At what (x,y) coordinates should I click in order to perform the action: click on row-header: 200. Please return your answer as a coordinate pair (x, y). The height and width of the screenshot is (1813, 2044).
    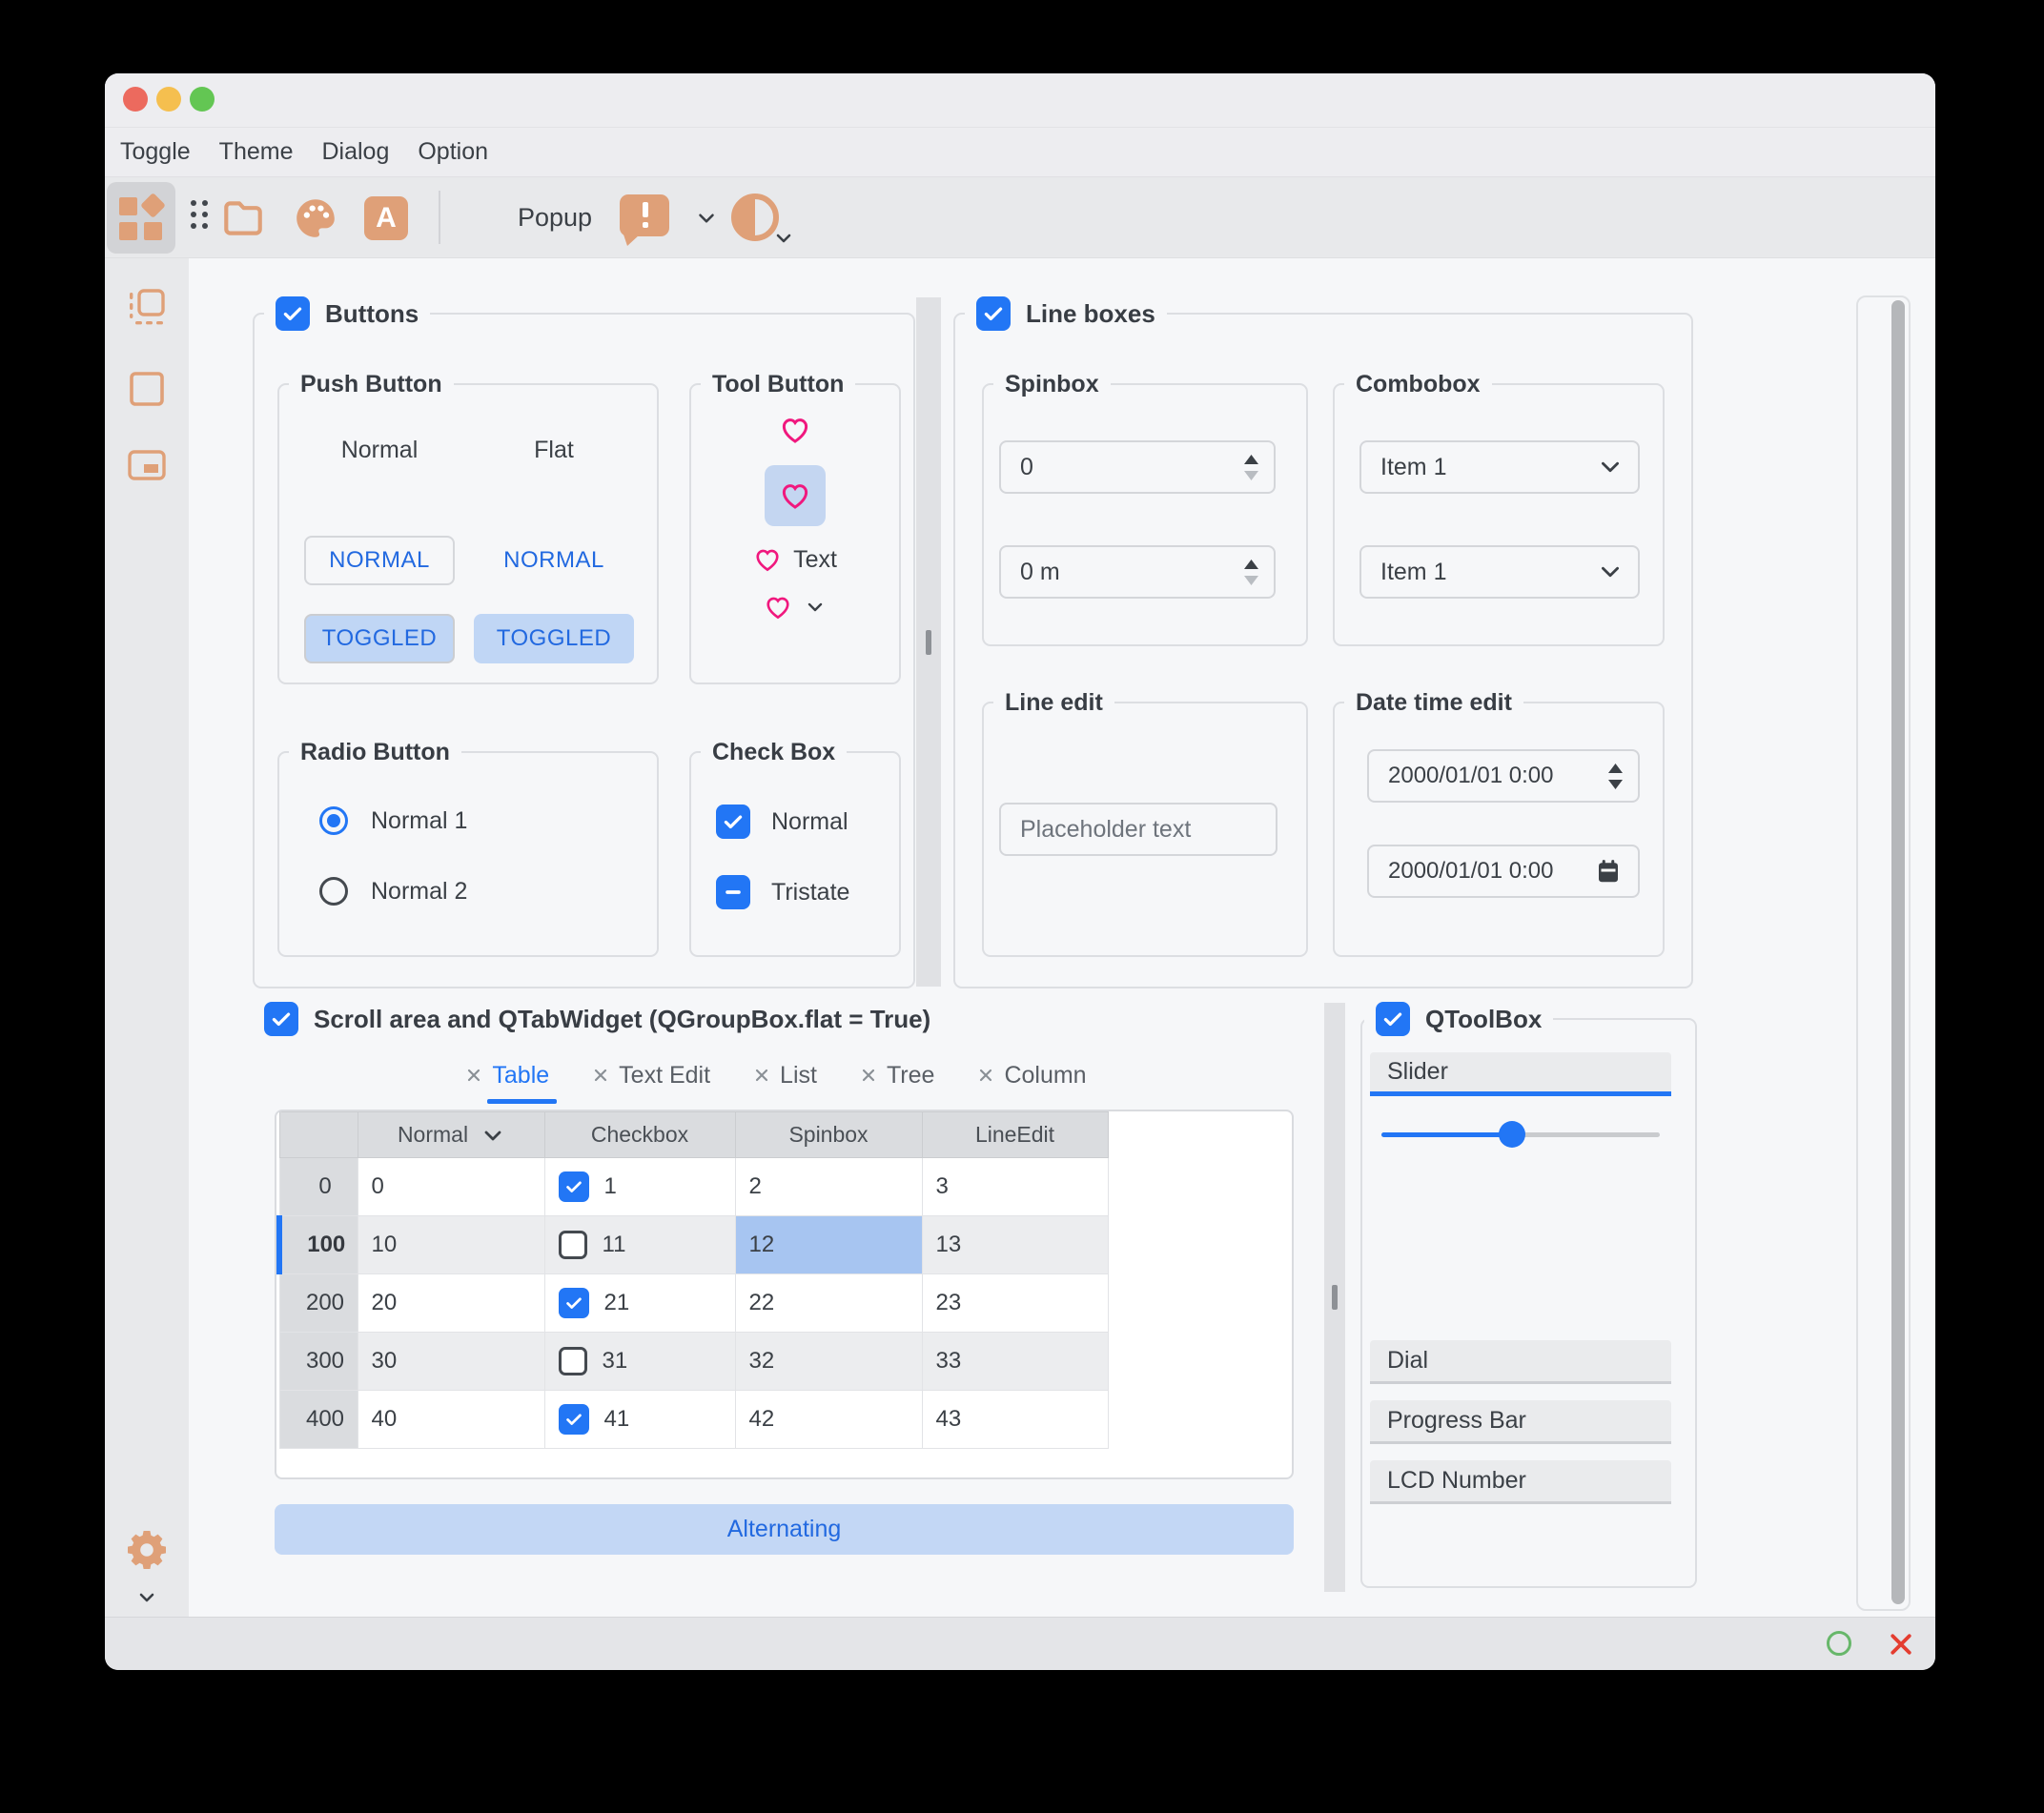
    Looking at the image, I should click on (318, 1303).